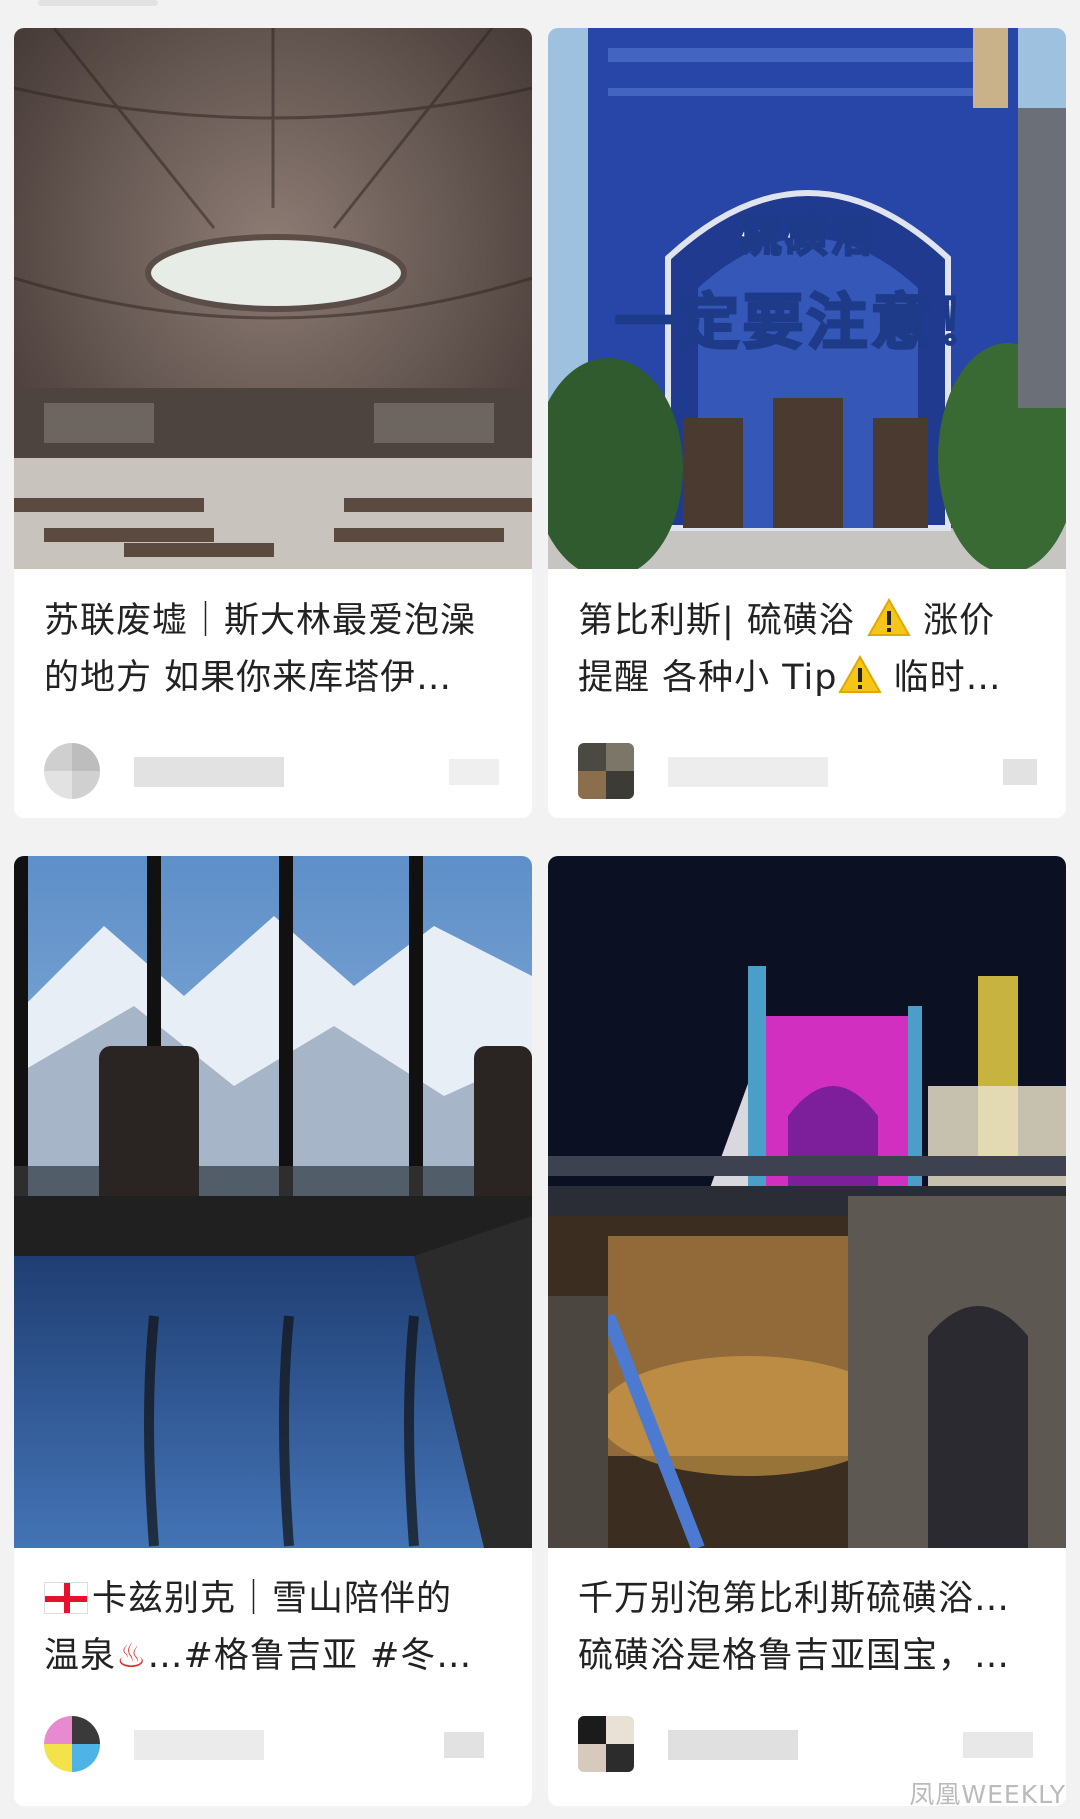 This screenshot has width=1080, height=1819. Describe the element at coordinates (132, 1656) in the screenshot. I see `hot-spring-icon: ♨` at that location.